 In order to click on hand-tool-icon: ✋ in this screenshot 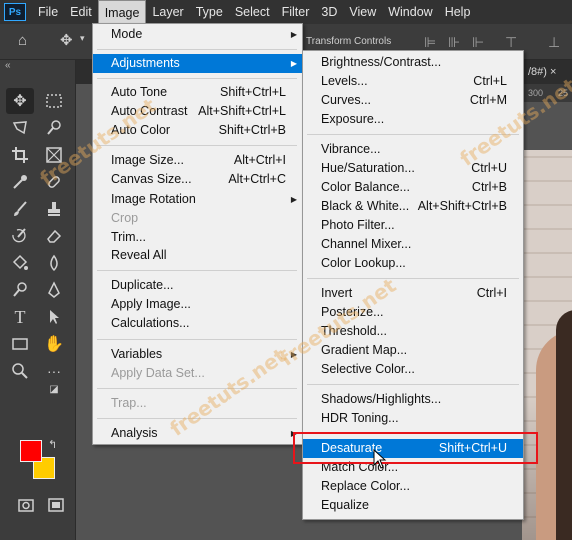, I will do `click(54, 344)`.